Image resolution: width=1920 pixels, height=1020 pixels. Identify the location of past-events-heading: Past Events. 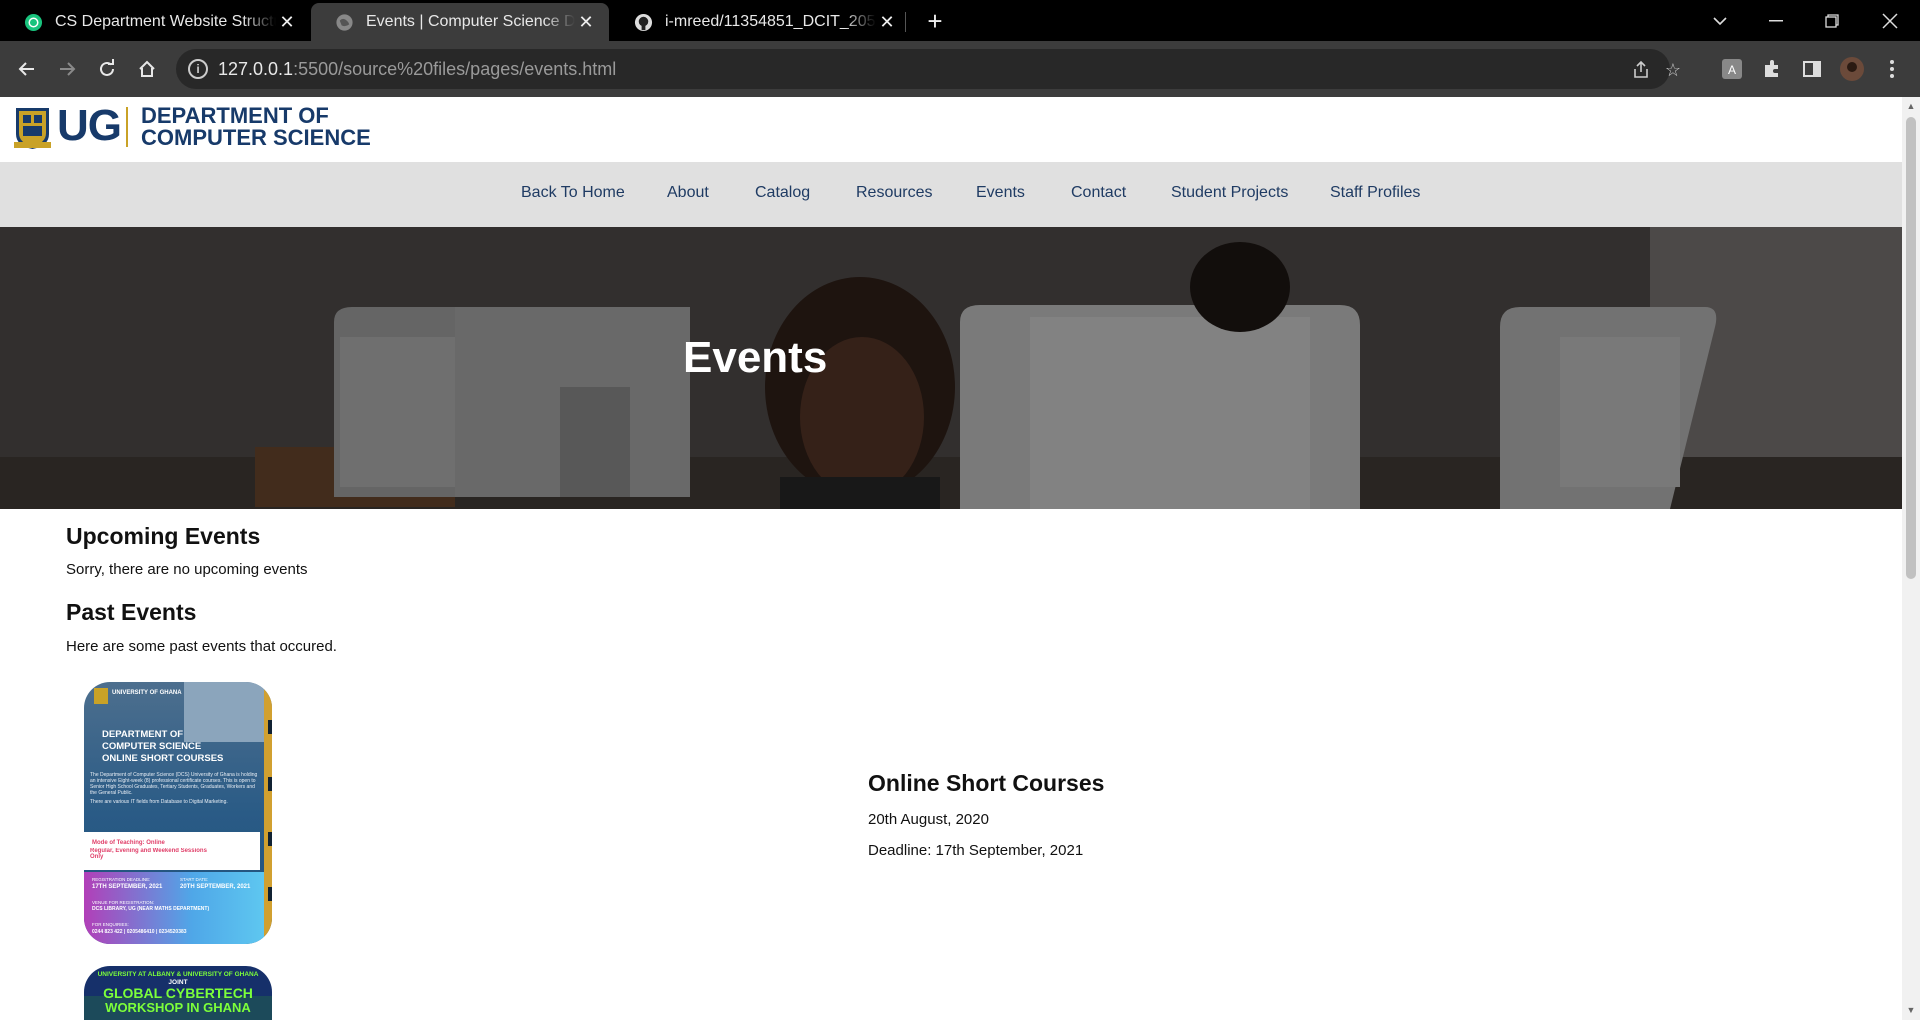
(131, 612).